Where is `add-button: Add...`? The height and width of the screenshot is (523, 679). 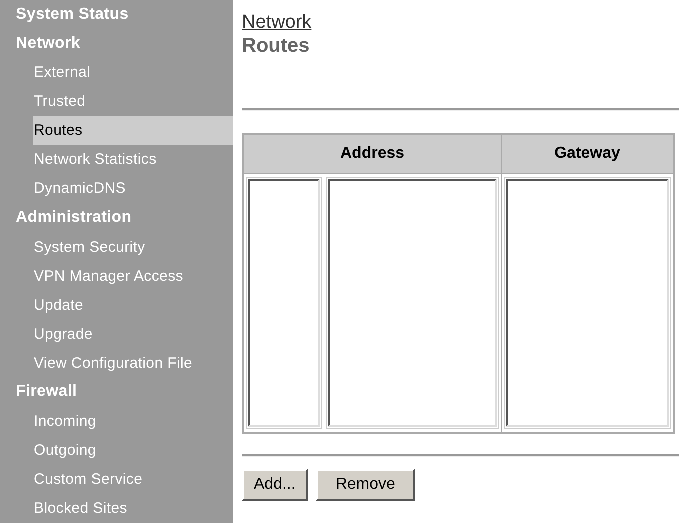
add-button: Add... is located at coordinates (275, 485).